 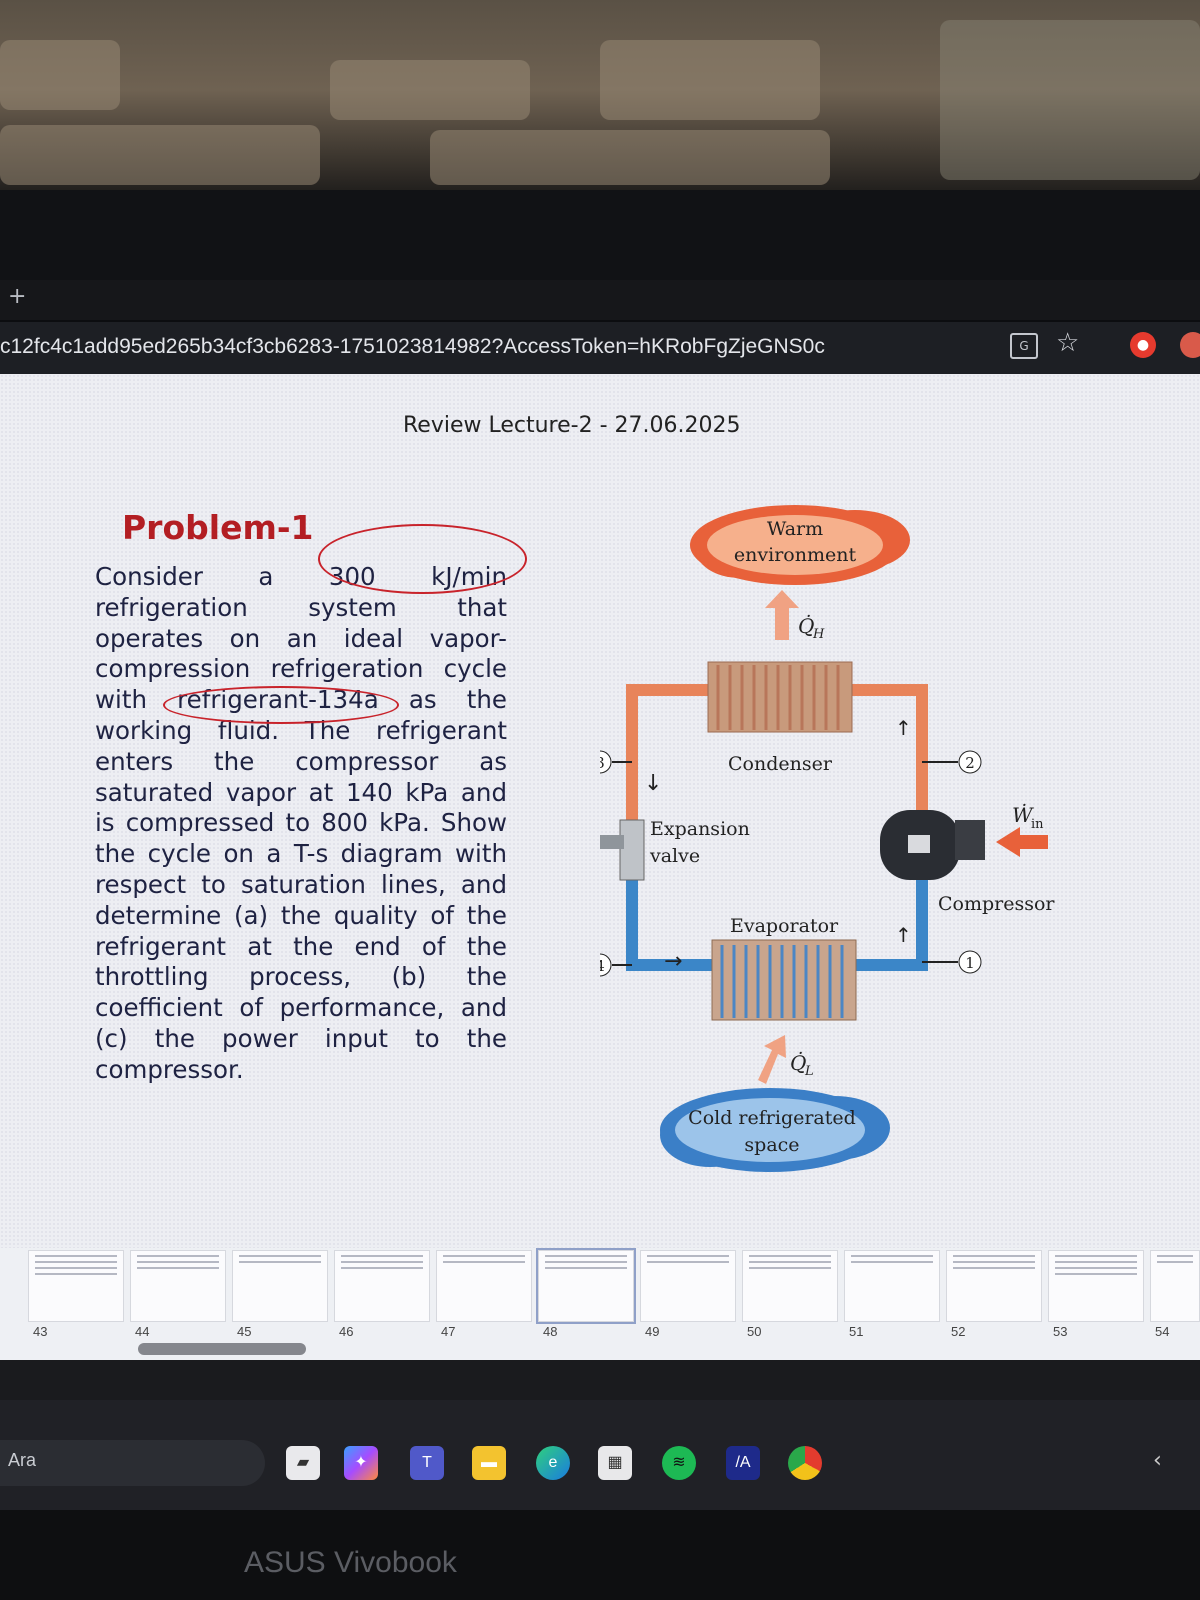 What do you see at coordinates (422, 559) in the screenshot?
I see `handwritten-circle-rate` at bounding box center [422, 559].